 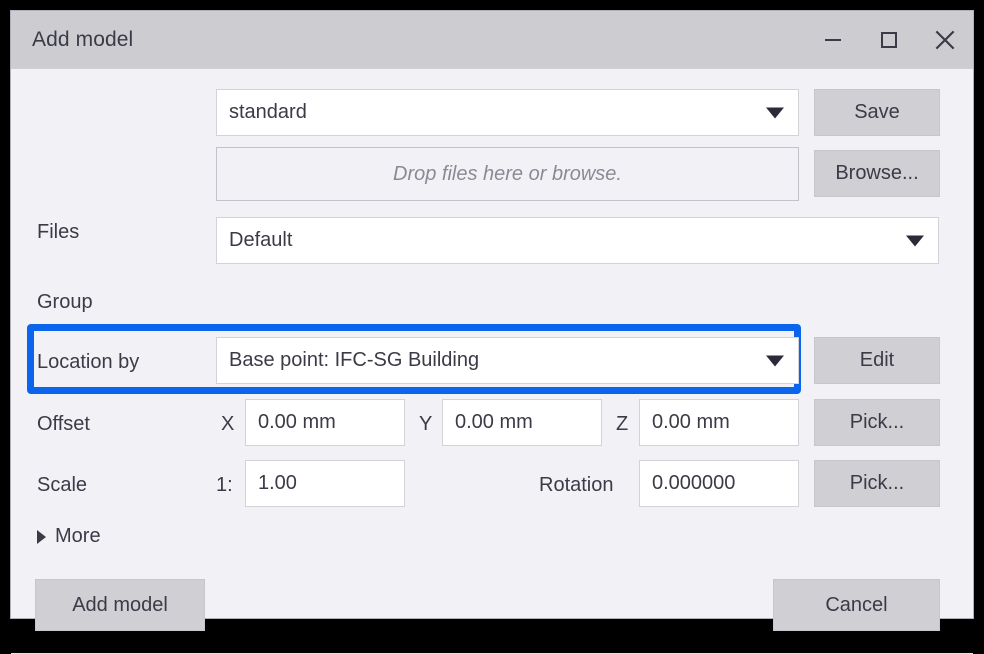 I want to click on add-model-button-label: Add model, so click(x=120, y=604).